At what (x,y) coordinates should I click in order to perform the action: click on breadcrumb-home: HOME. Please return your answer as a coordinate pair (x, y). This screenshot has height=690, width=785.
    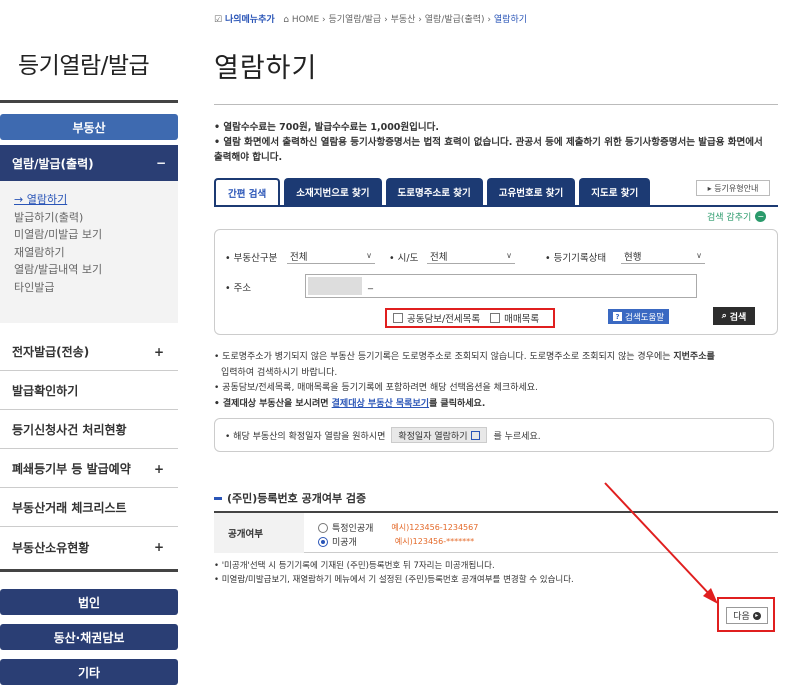
    Looking at the image, I should click on (305, 20).